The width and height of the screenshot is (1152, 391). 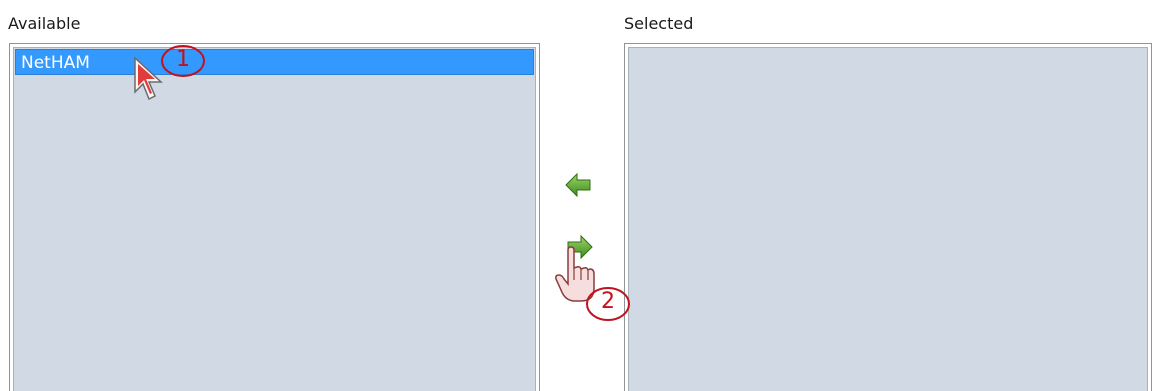 I want to click on annotation-step-2-number: 2, so click(x=608, y=301).